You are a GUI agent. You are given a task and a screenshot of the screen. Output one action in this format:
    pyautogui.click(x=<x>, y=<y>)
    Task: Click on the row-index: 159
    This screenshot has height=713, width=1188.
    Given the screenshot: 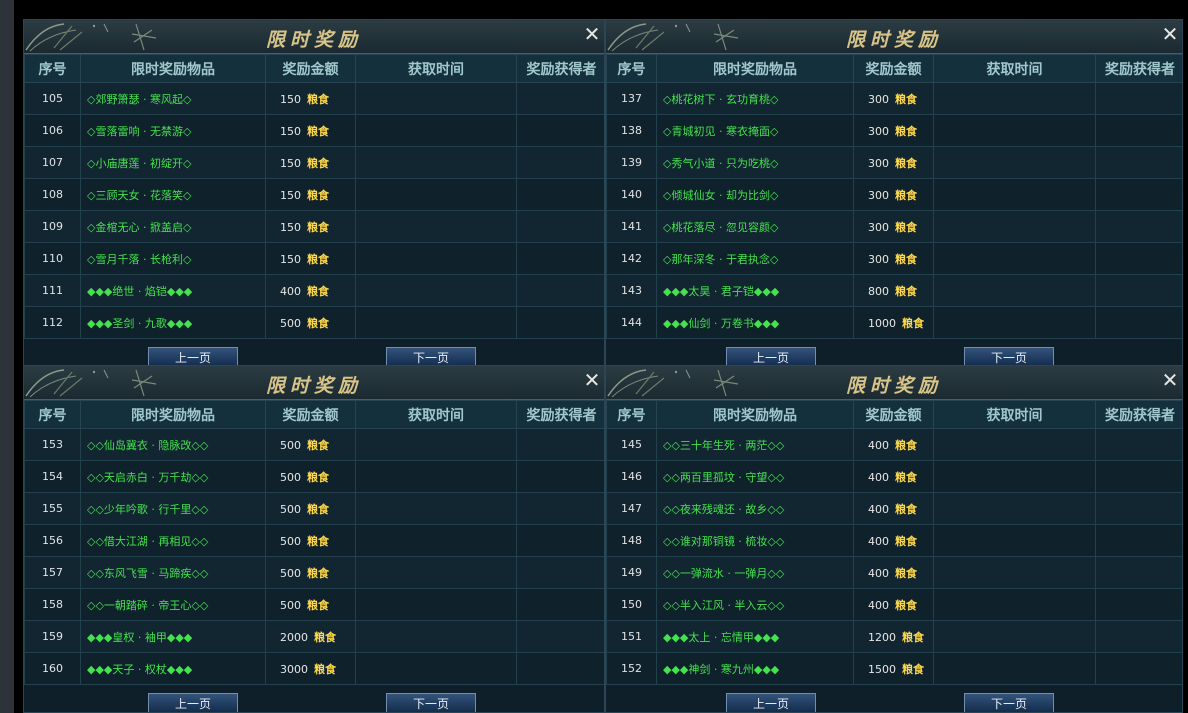 What is the action you would take?
    pyautogui.click(x=52, y=636)
    